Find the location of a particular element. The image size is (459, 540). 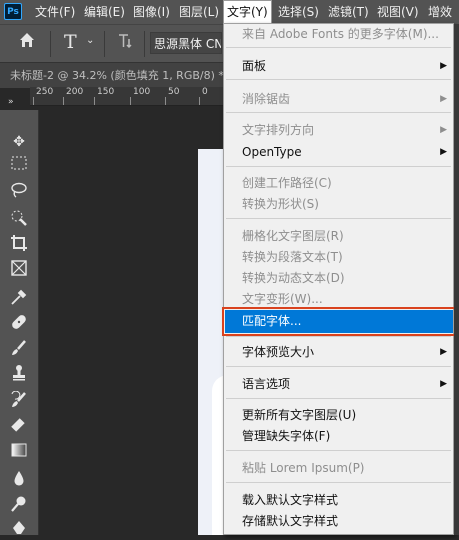

menu-image: 图像(I) is located at coordinates (151, 12).